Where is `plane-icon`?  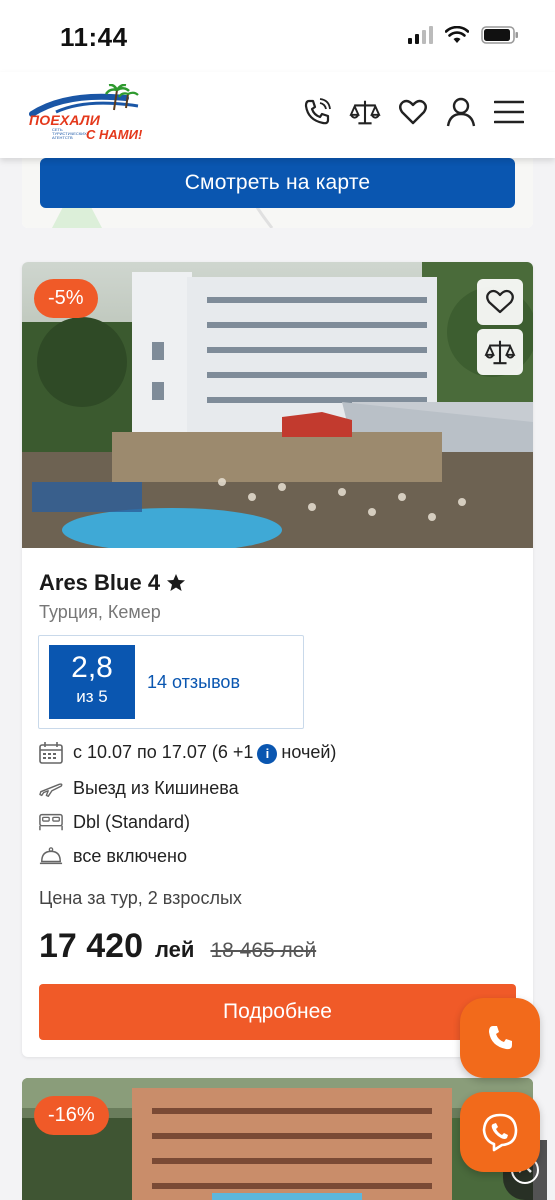
plane-icon is located at coordinates (51, 788).